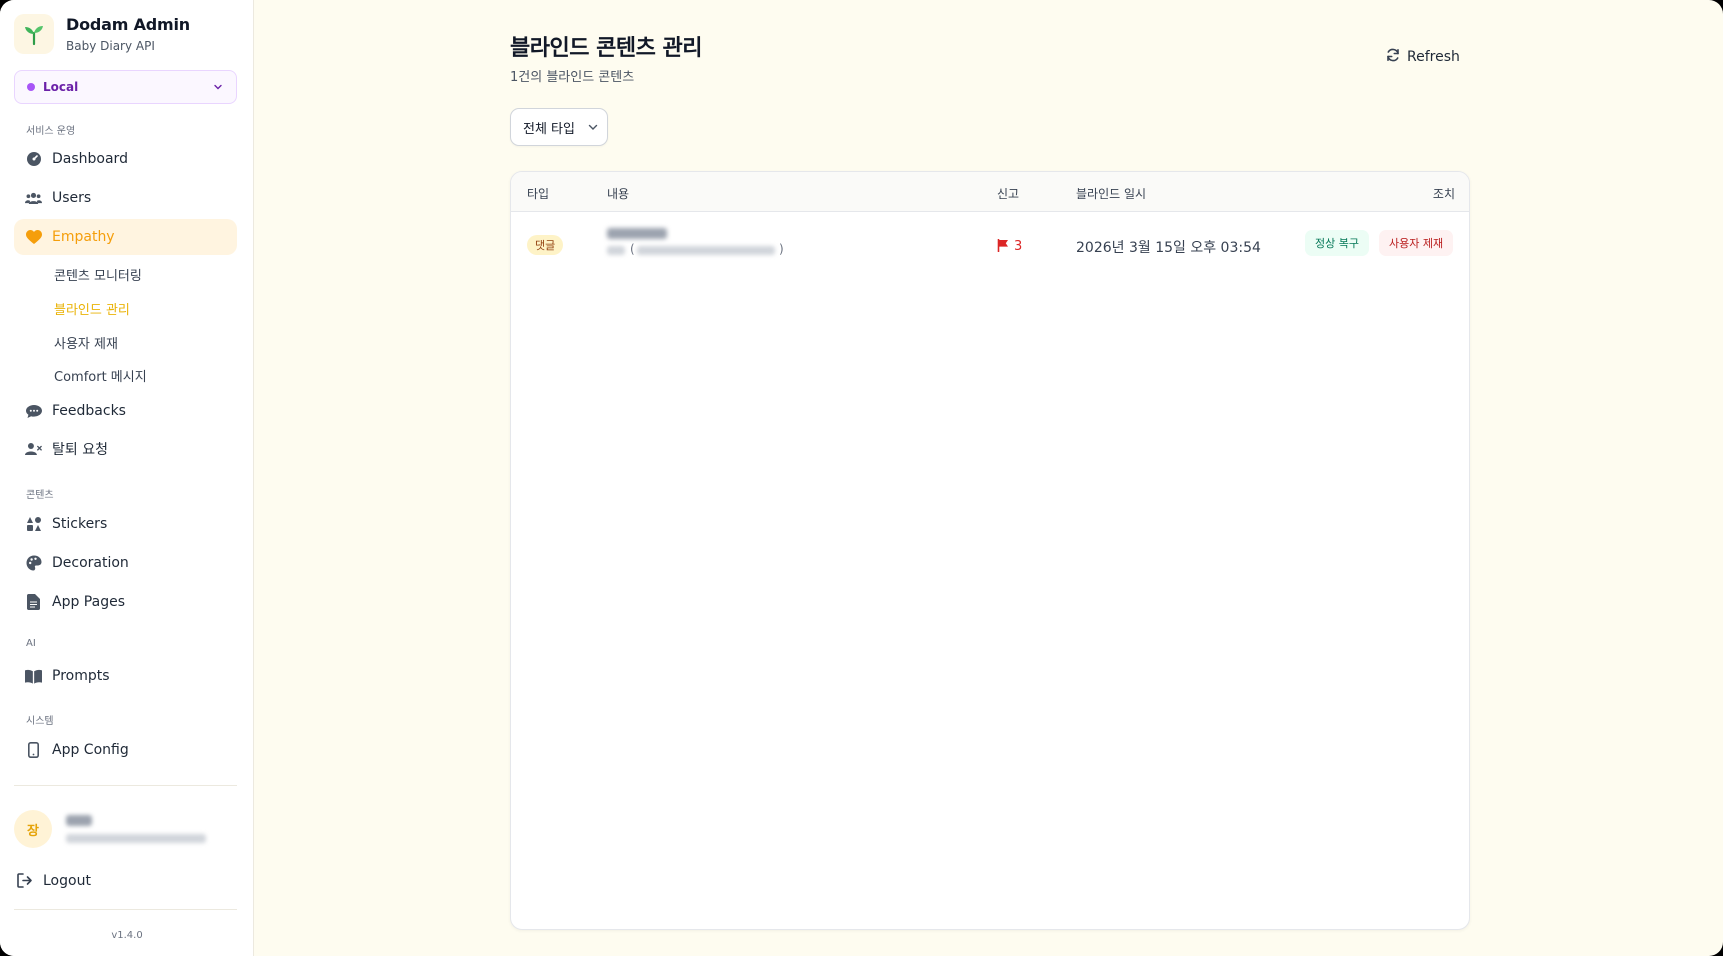 The width and height of the screenshot is (1723, 956). Describe the element at coordinates (1443, 194) in the screenshot. I see `column-header-actions: 조치` at that location.